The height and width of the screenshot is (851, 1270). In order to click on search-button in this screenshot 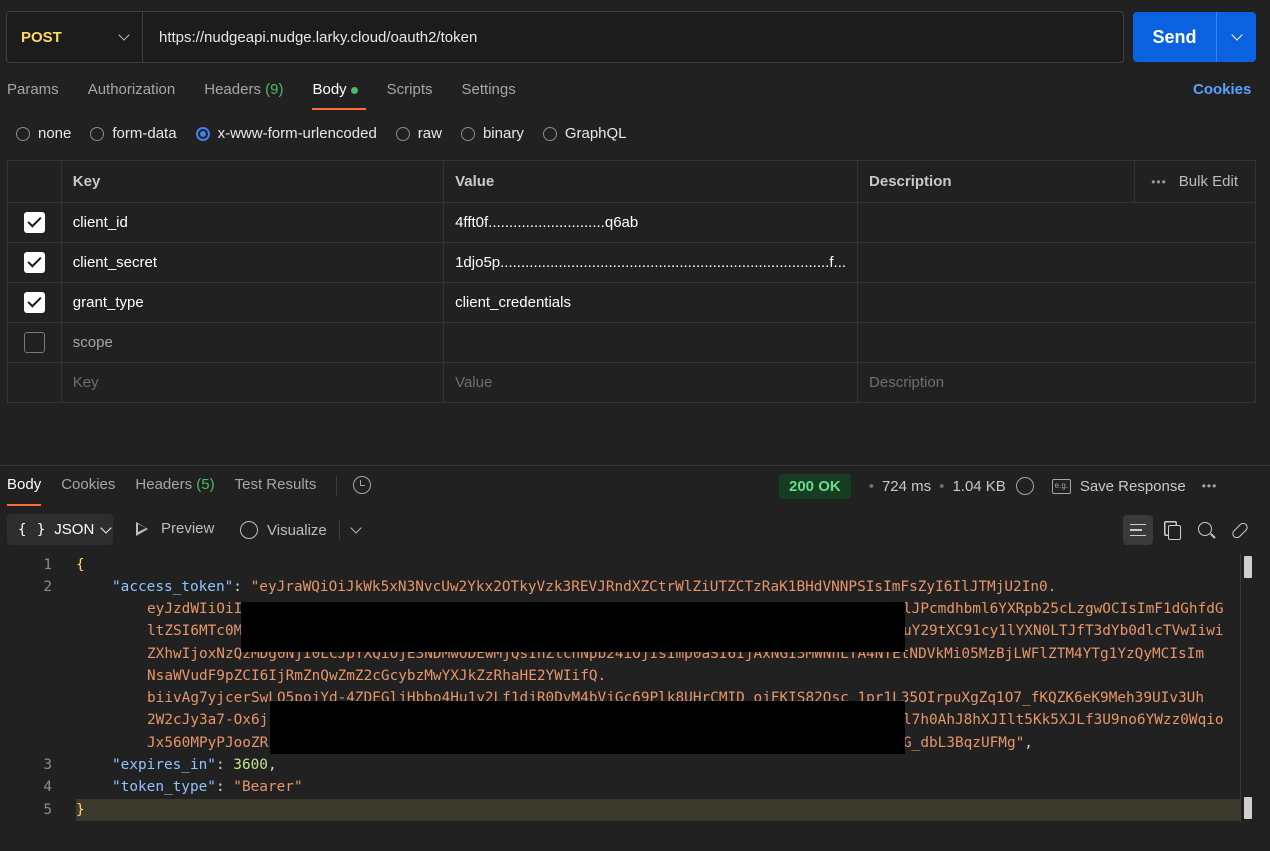, I will do `click(1206, 530)`.